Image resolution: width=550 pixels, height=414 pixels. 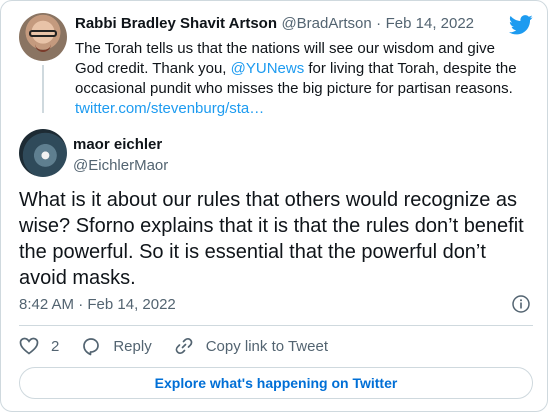 I want to click on reply-action: Reply, so click(x=116, y=346).